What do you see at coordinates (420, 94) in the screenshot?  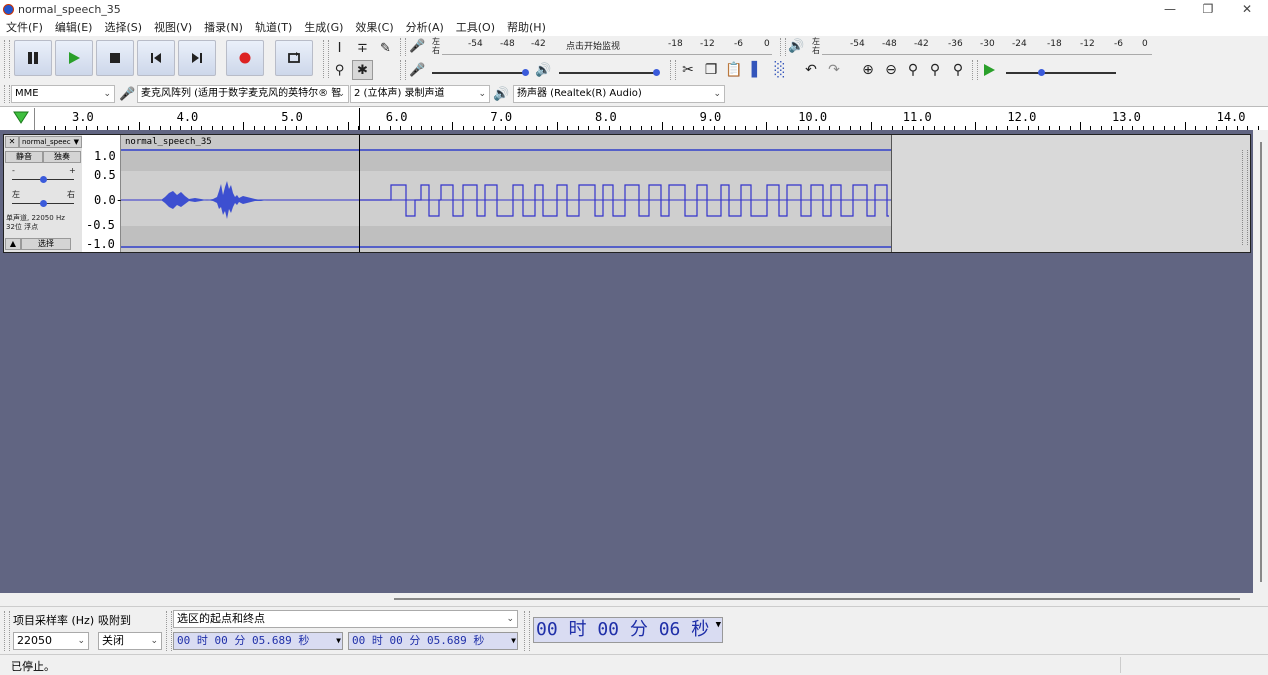 I see `channels-select: 2 (立体声) 录制声道 ⌄` at bounding box center [420, 94].